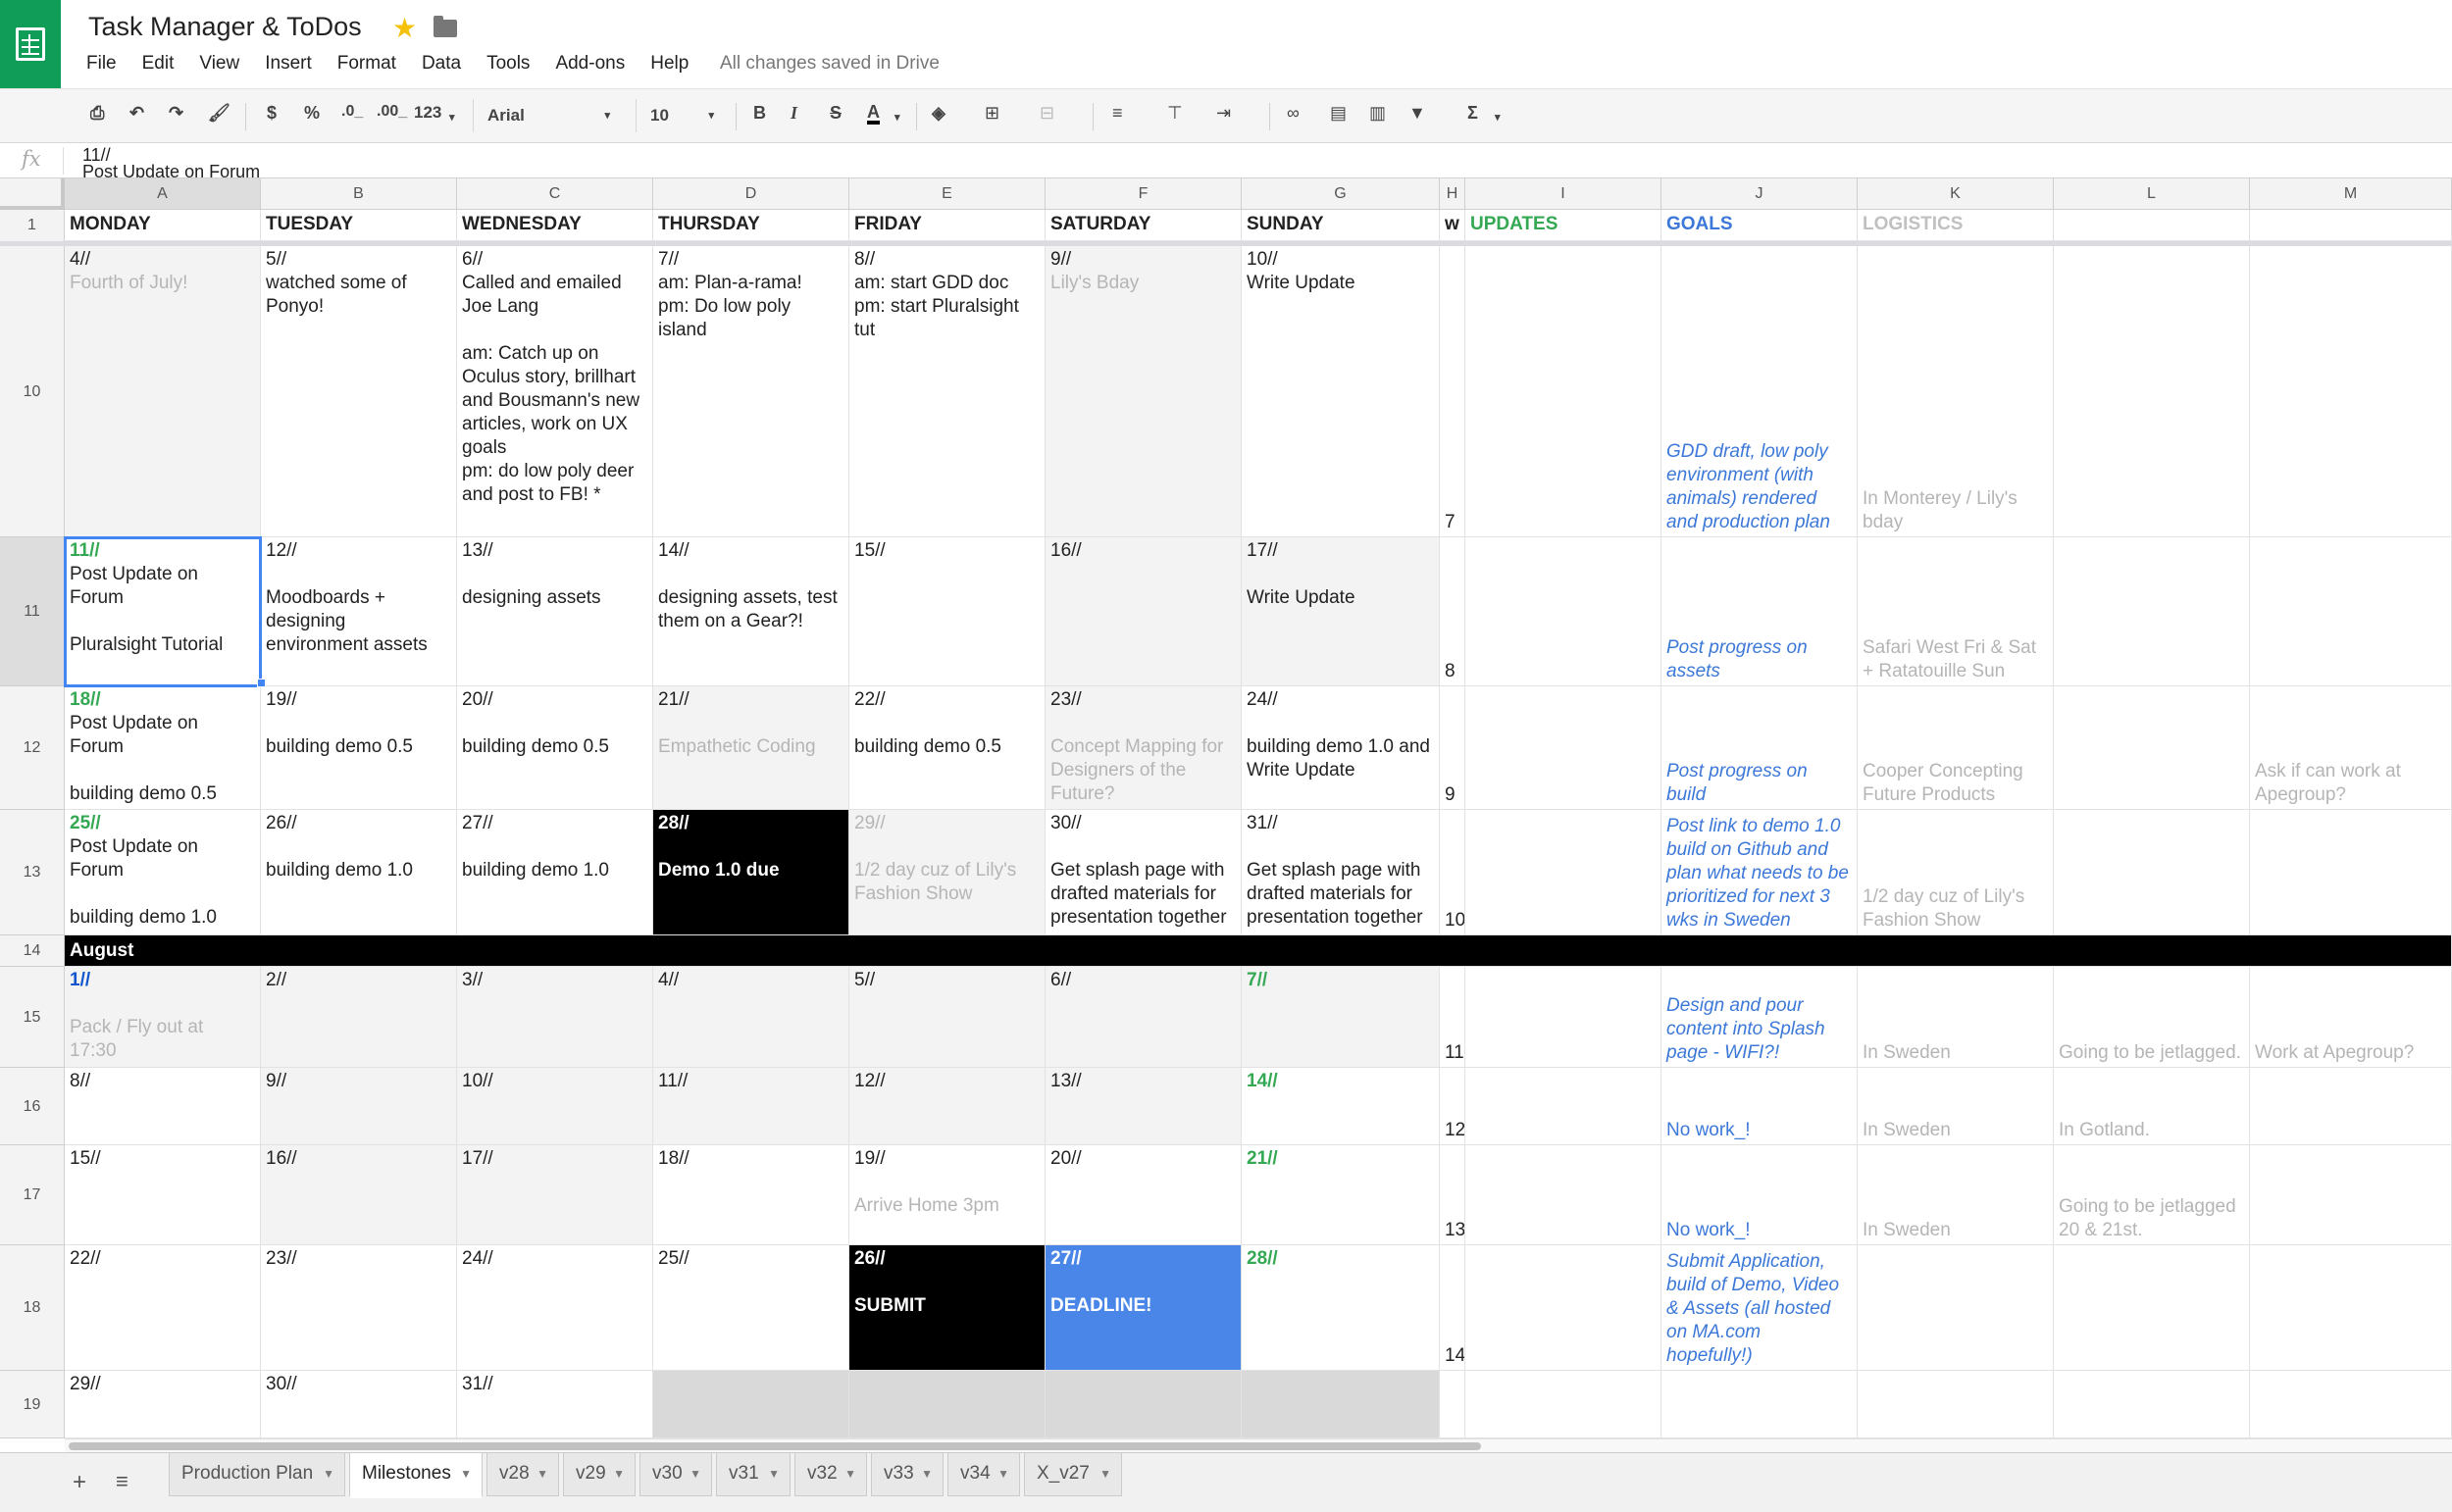 The image size is (2452, 1512). What do you see at coordinates (32, 611) in the screenshot?
I see `row-header-11: 11` at bounding box center [32, 611].